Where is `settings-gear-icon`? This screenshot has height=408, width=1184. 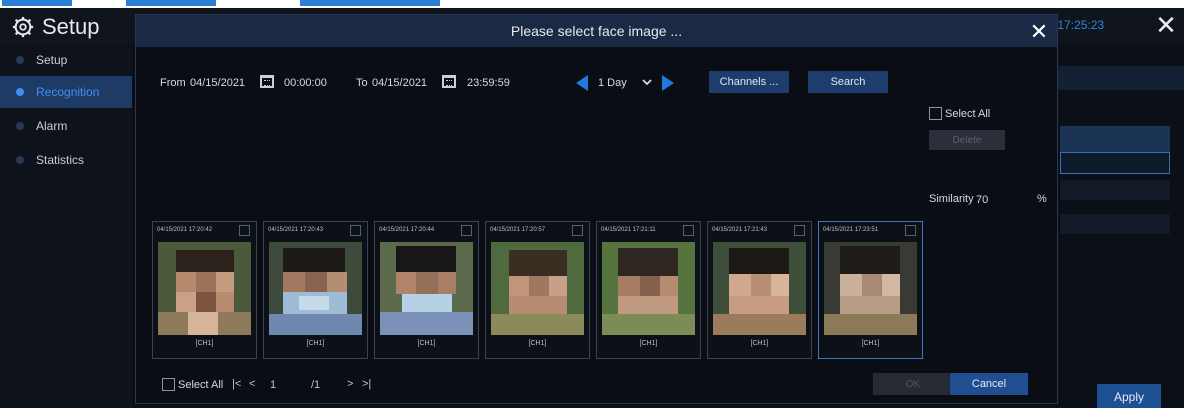
settings-gear-icon is located at coordinates (23, 27).